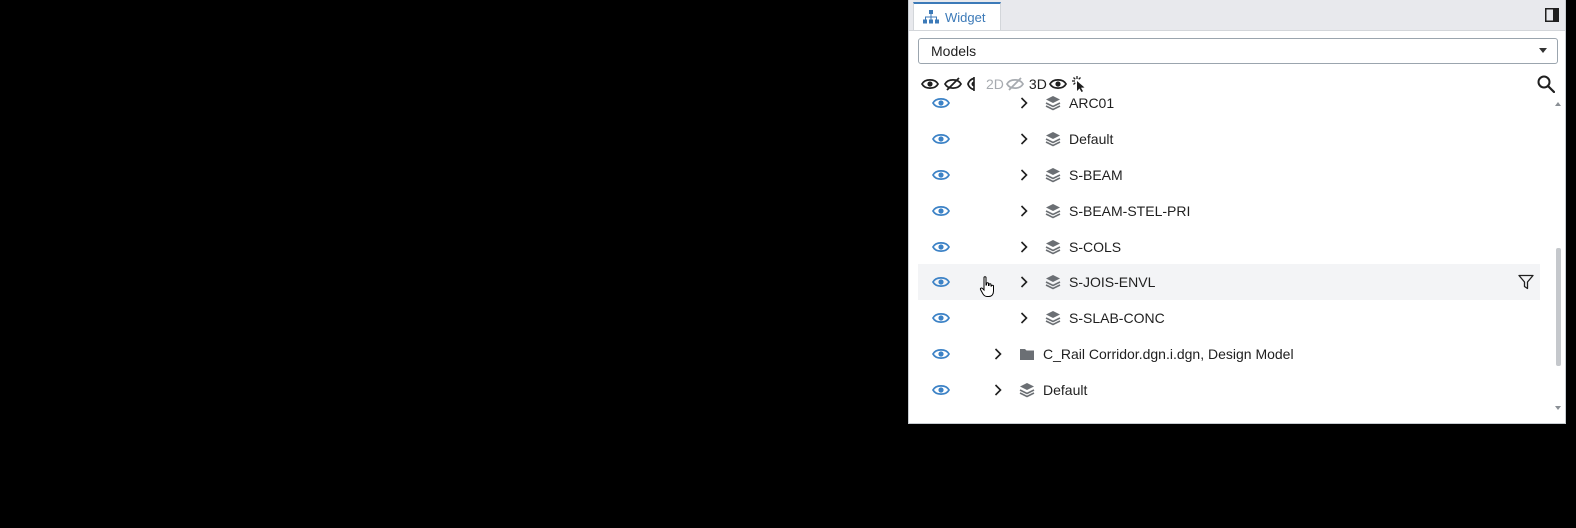 The image size is (1576, 528). Describe the element at coordinates (1526, 282) in the screenshot. I see `filter-icon` at that location.